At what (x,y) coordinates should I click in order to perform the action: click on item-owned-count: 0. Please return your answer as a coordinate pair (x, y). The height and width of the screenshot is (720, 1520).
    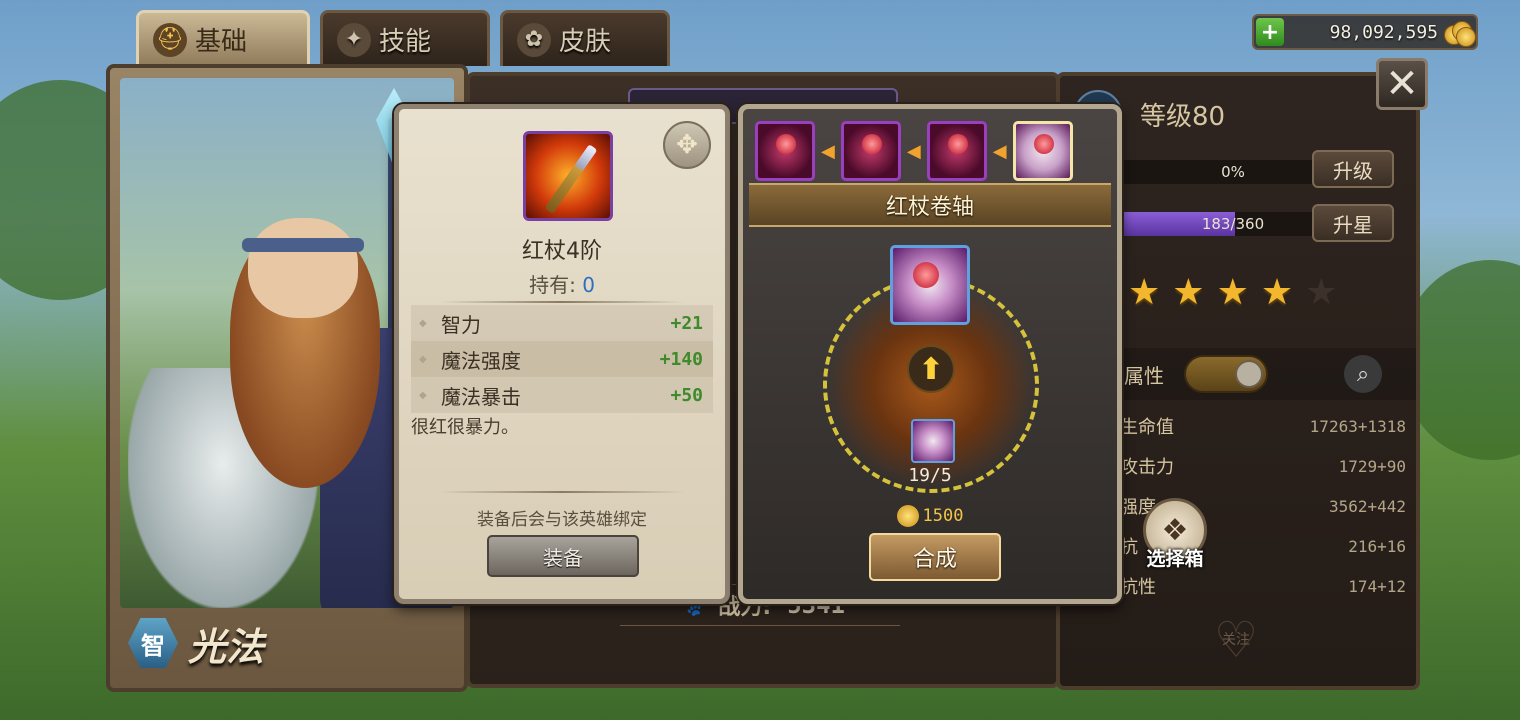
    Looking at the image, I should click on (588, 285).